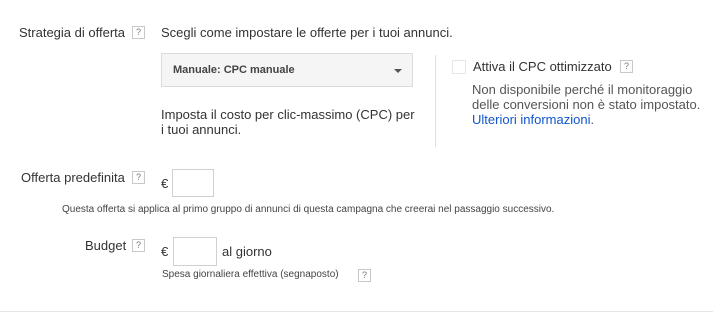 The height and width of the screenshot is (313, 713). What do you see at coordinates (138, 32) in the screenshot?
I see `bid-strategy-help-icon: ?` at bounding box center [138, 32].